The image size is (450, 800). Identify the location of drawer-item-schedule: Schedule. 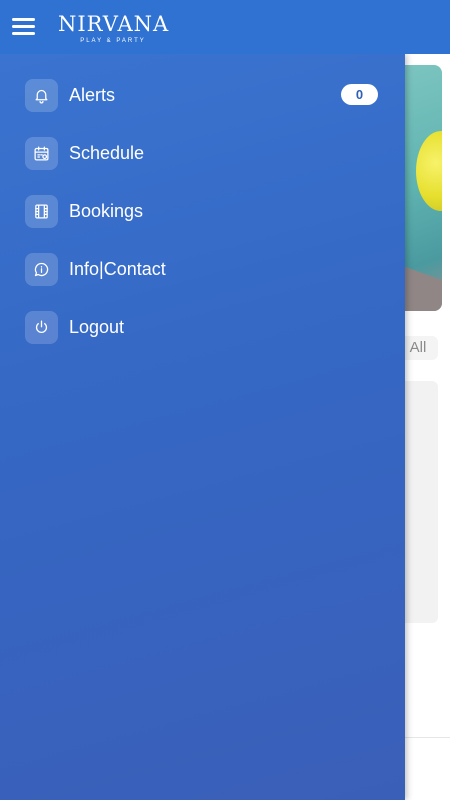
(202, 153).